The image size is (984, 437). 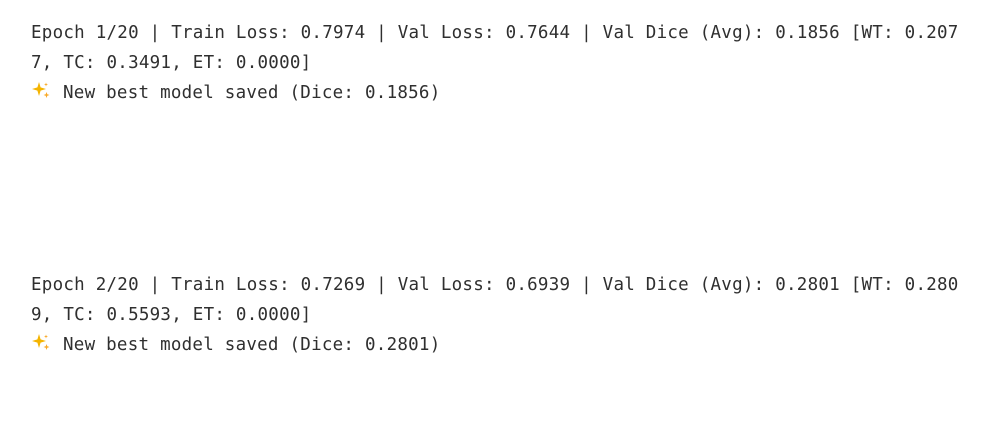 What do you see at coordinates (171, 315) in the screenshot?
I see `epoch-line-wrap: 9, TC: 0.5593, ET: 0.0000]` at bounding box center [171, 315].